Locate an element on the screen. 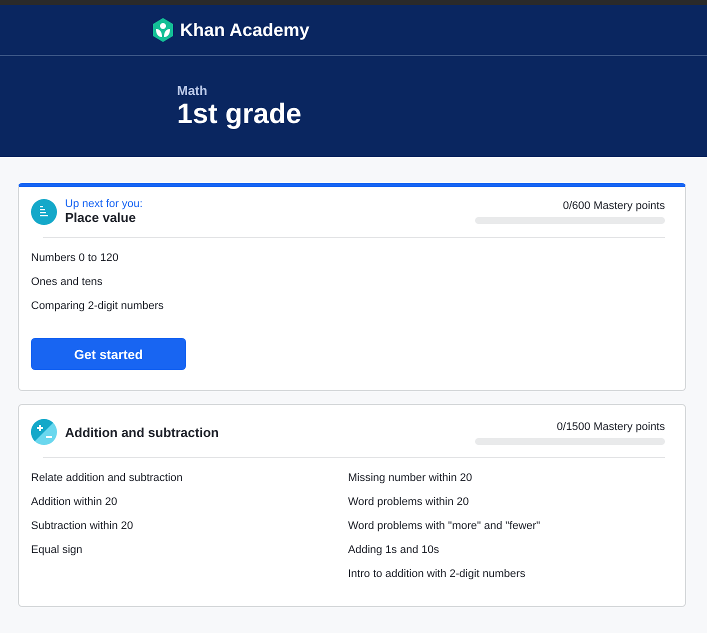 Image resolution: width=707 pixels, height=633 pixels. unit-icon is located at coordinates (44, 211).